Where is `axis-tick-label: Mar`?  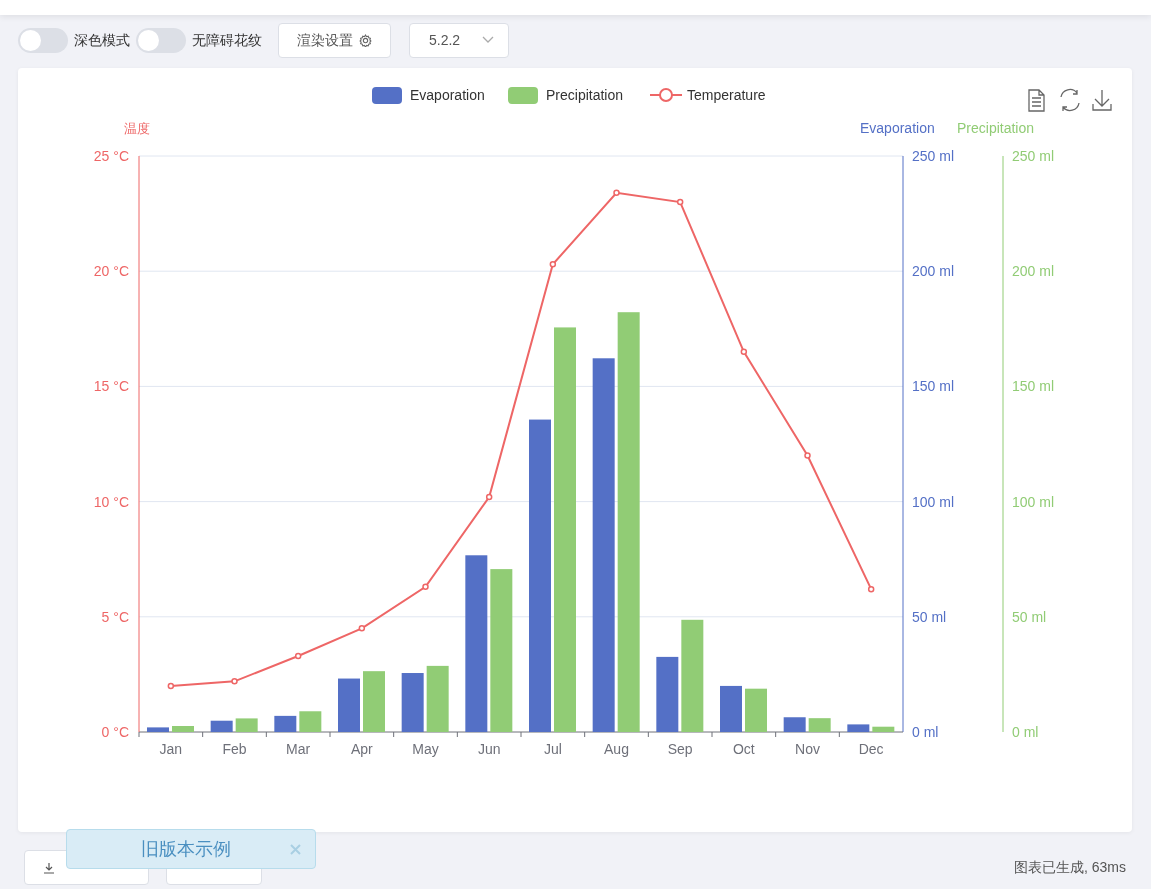 axis-tick-label: Mar is located at coordinates (298, 749).